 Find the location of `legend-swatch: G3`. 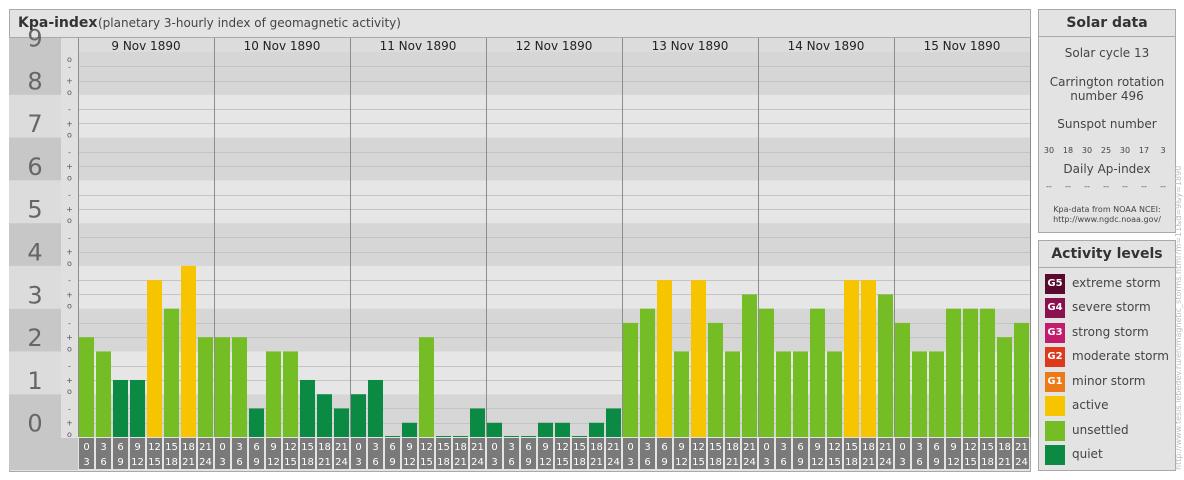

legend-swatch: G3 is located at coordinates (1055, 333).